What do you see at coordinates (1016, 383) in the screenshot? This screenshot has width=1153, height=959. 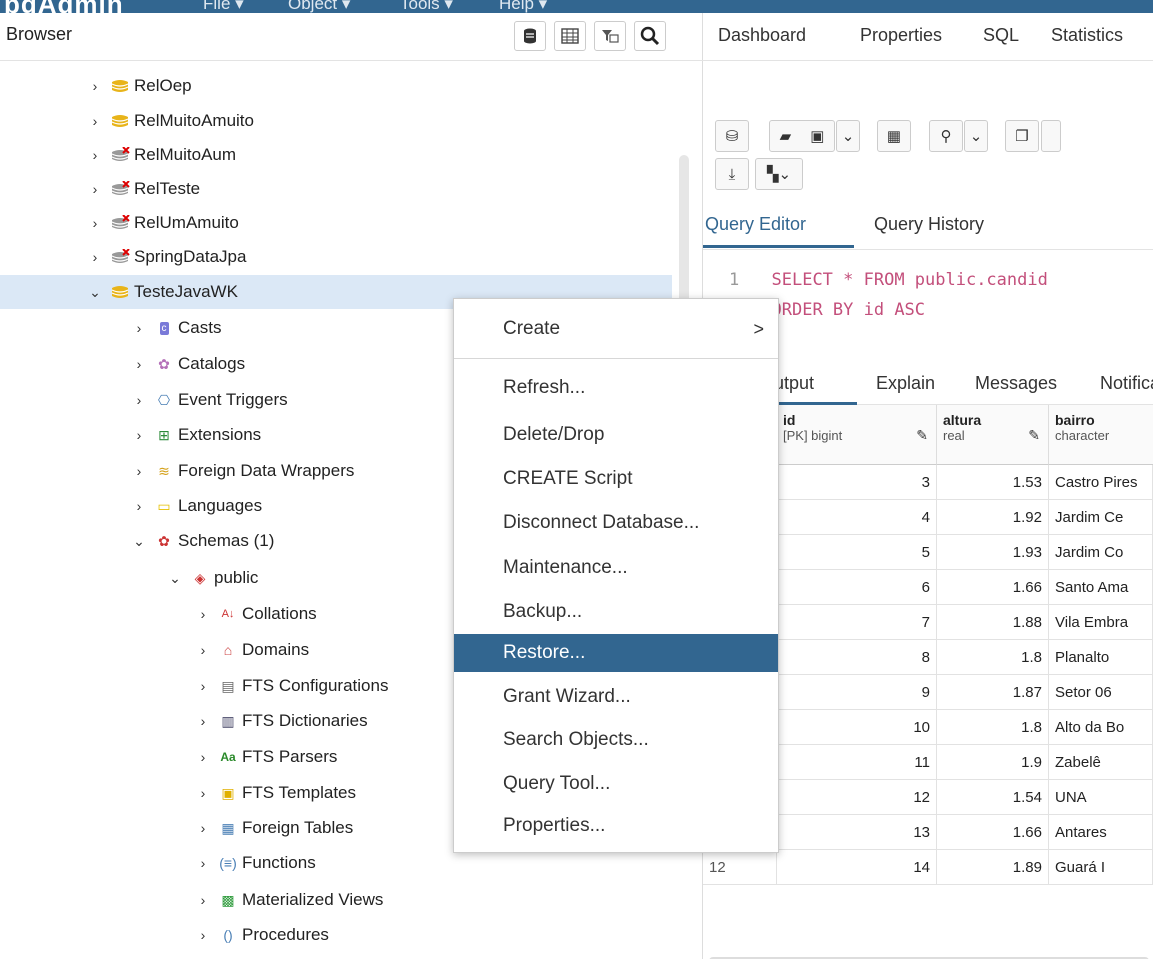 I see `tab-messages: Messages` at bounding box center [1016, 383].